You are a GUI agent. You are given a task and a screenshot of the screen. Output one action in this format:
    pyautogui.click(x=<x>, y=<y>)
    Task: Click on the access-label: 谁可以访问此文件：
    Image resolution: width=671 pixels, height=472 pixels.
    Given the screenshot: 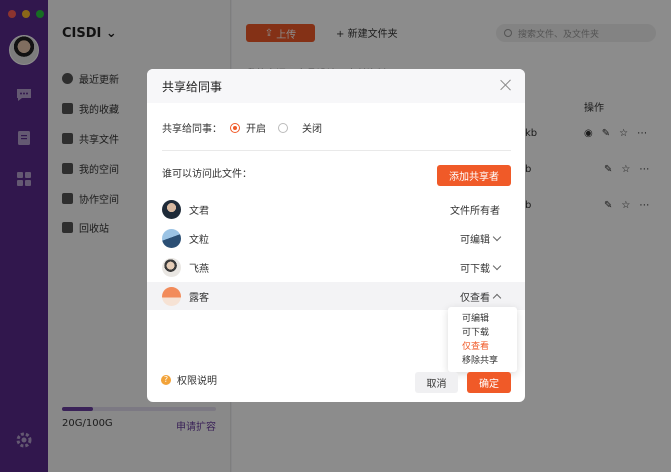 What is the action you would take?
    pyautogui.click(x=207, y=174)
    